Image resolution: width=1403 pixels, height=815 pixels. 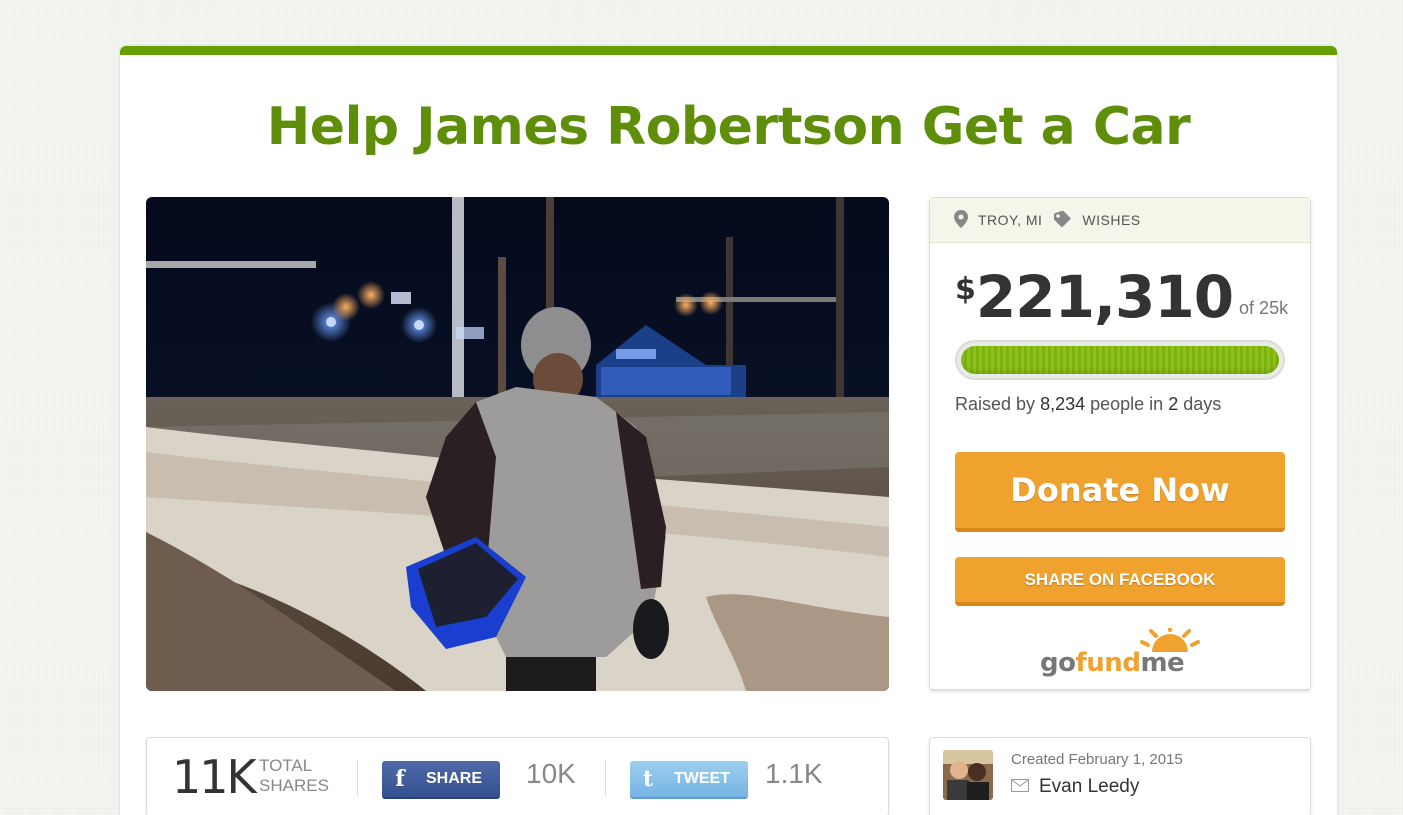 I want to click on created-date: Created February 1, 2015, so click(x=1097, y=759).